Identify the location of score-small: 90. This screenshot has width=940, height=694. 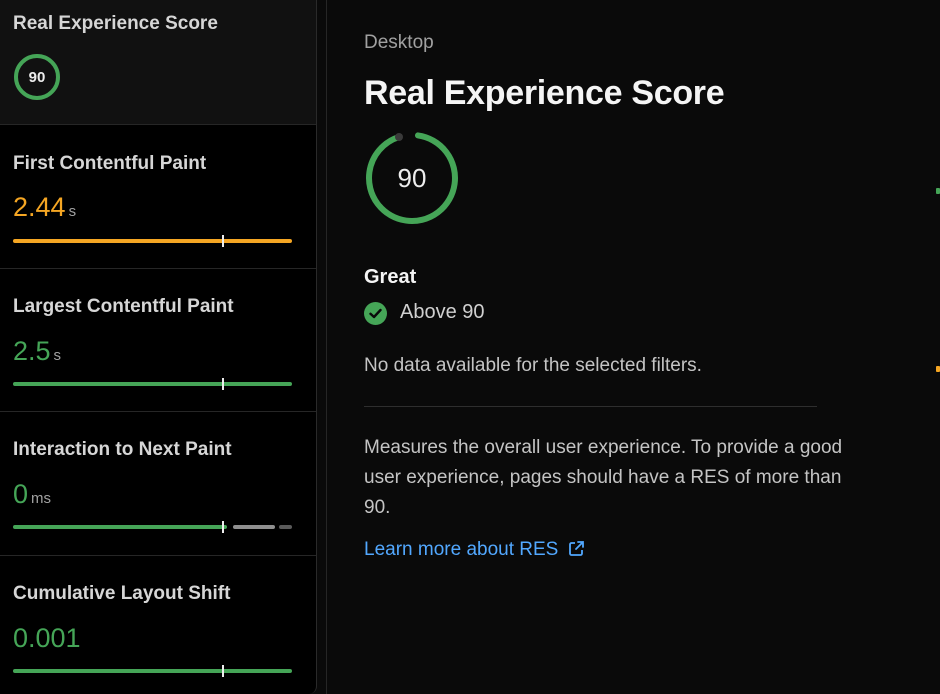
(37, 77).